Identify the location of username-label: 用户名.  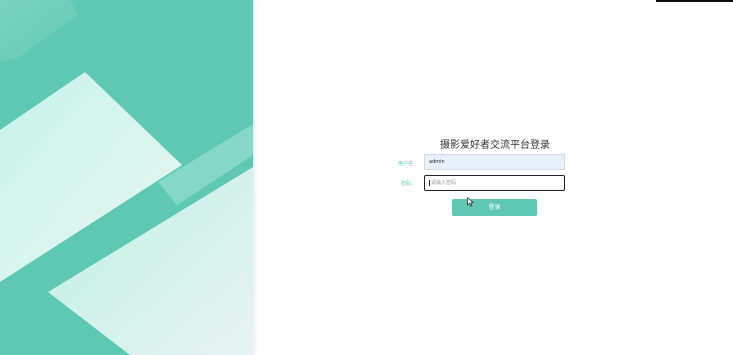
(406, 164).